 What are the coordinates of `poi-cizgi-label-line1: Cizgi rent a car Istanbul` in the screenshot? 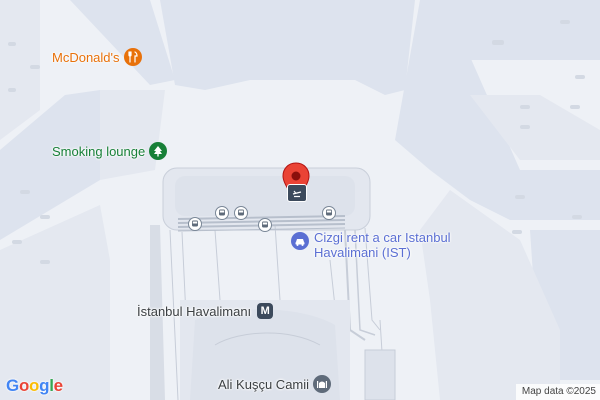 It's located at (382, 237).